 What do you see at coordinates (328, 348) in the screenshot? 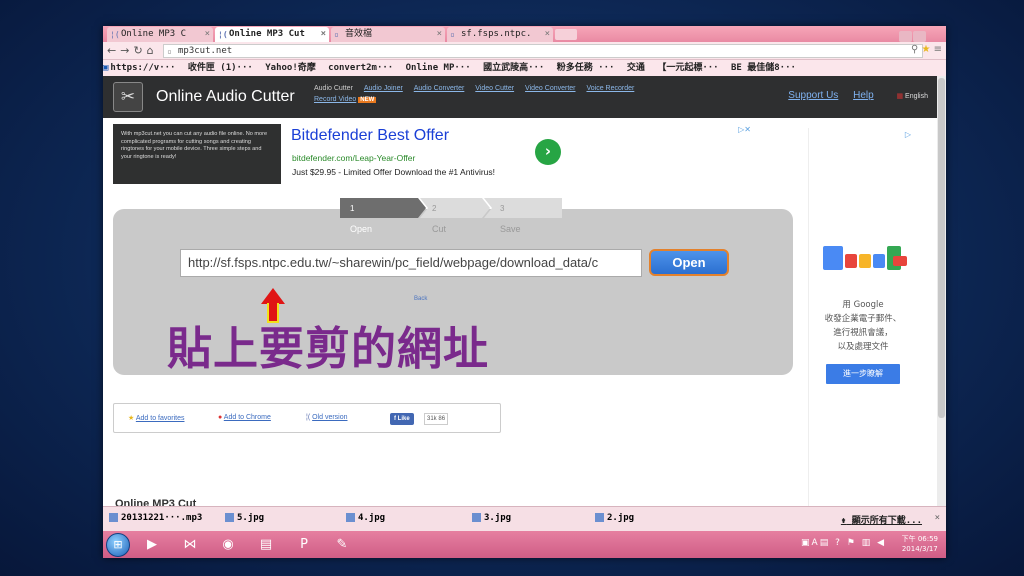
I see `annotation-text: 貼上要剪的網址` at bounding box center [328, 348].